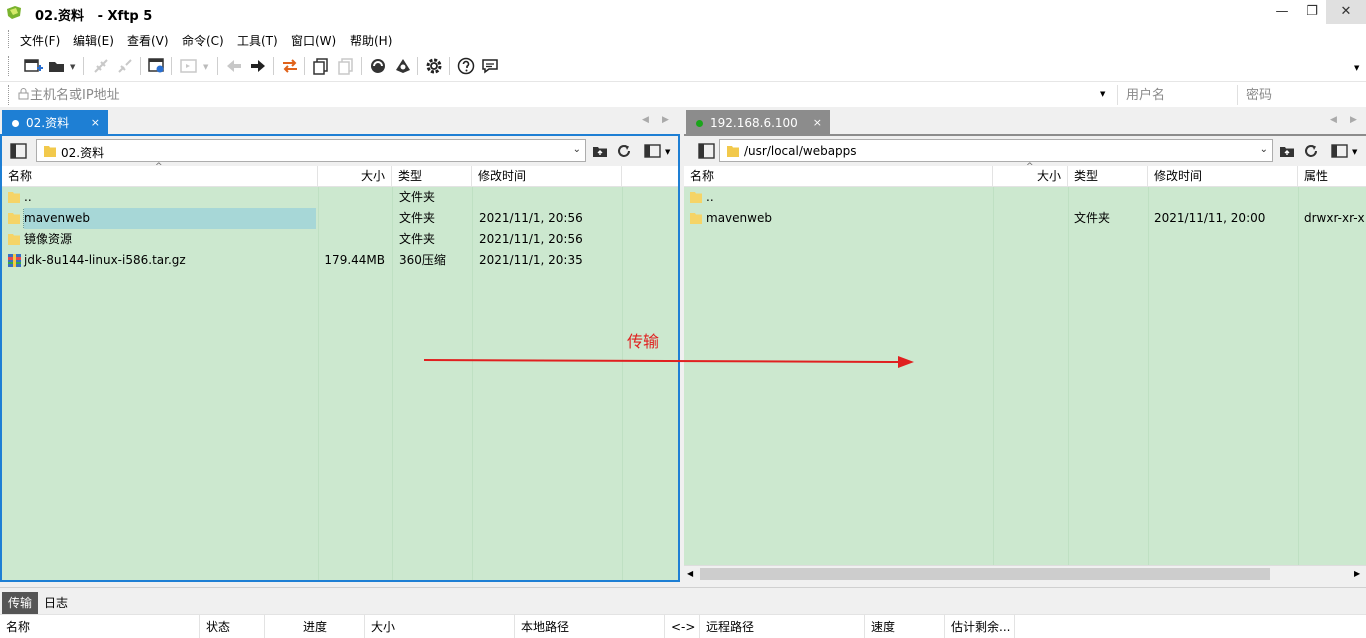 The image size is (1366, 638). I want to click on menu-view: 查看(V), so click(148, 40).